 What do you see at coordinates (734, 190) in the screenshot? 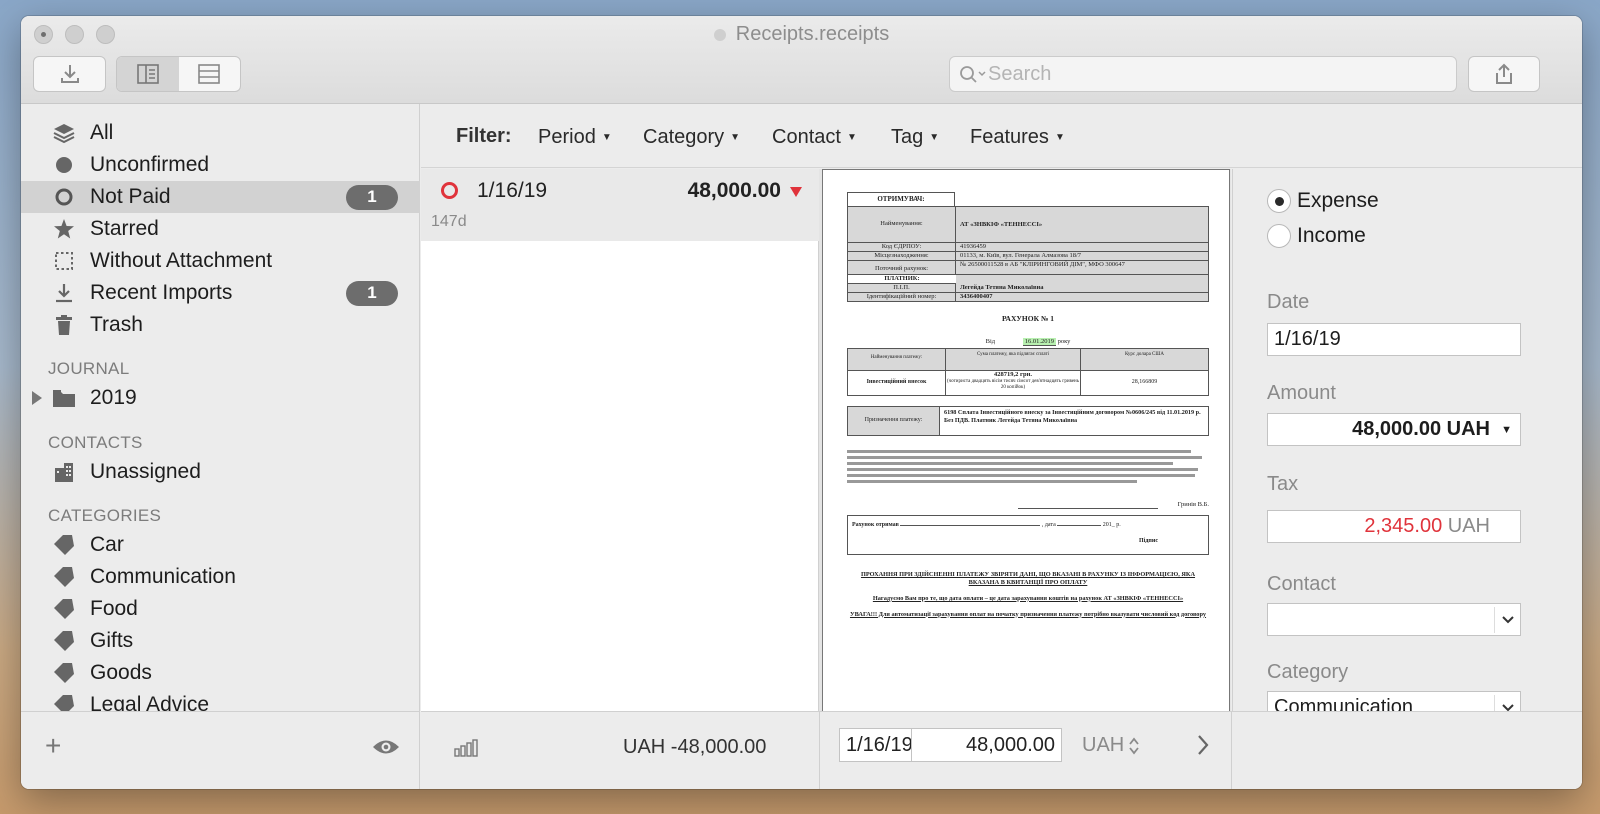
I see `receipt-amount: 48,000.00` at bounding box center [734, 190].